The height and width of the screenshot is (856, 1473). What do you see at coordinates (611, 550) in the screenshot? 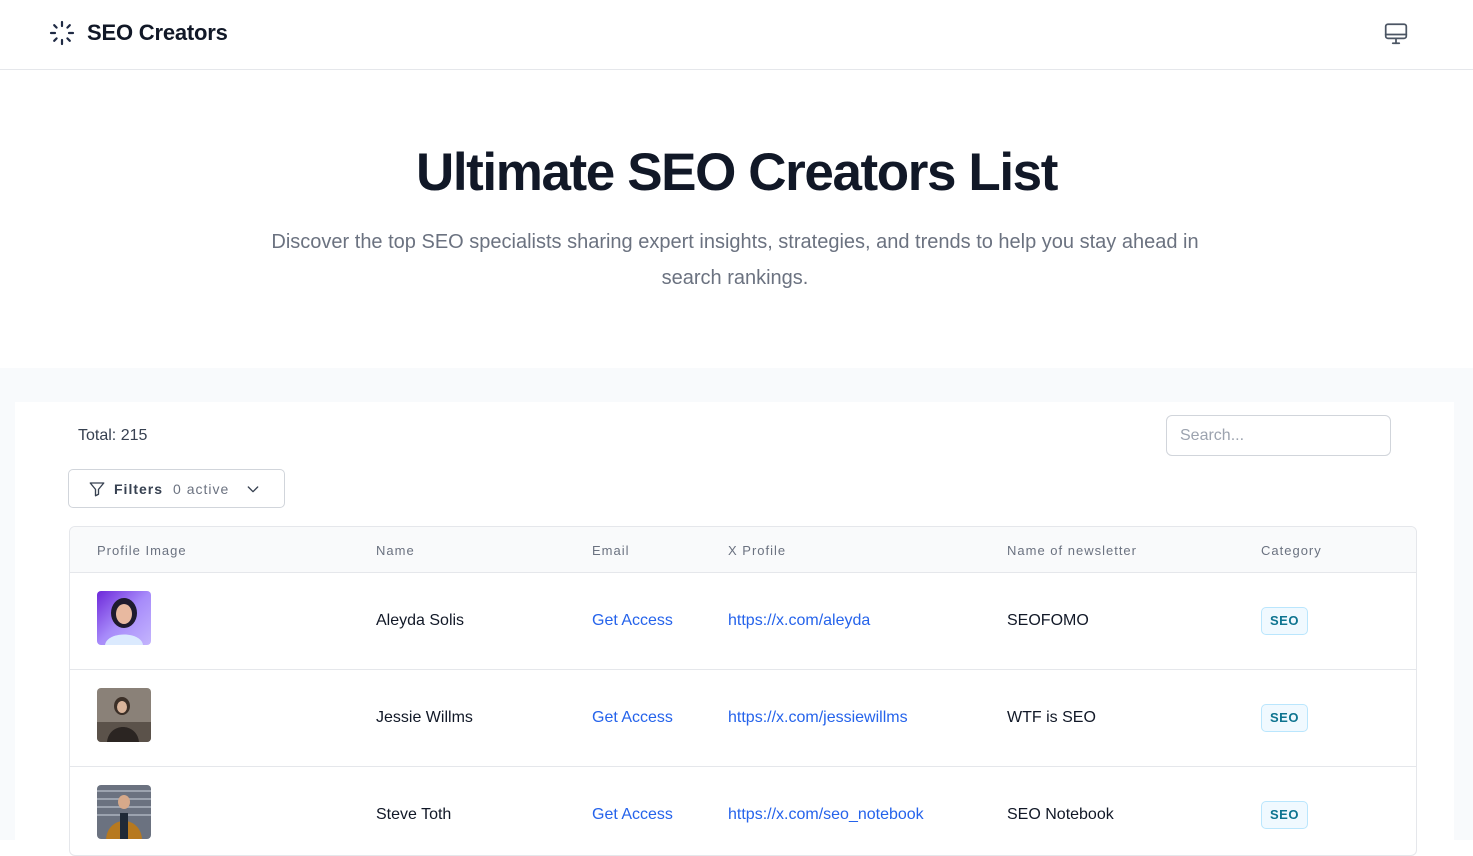
I see `column-header-email: Email` at bounding box center [611, 550].